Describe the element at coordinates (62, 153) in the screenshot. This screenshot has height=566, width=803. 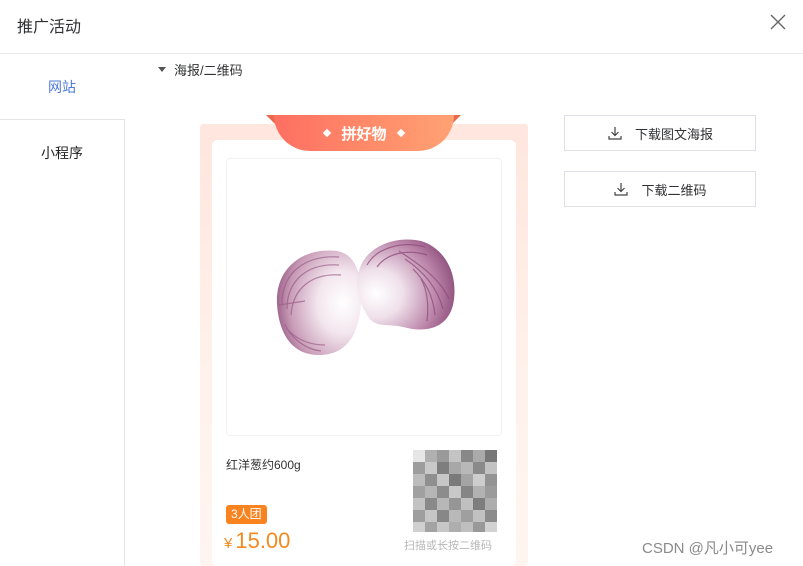
I see `sidebar-item-label: 小程序` at that location.